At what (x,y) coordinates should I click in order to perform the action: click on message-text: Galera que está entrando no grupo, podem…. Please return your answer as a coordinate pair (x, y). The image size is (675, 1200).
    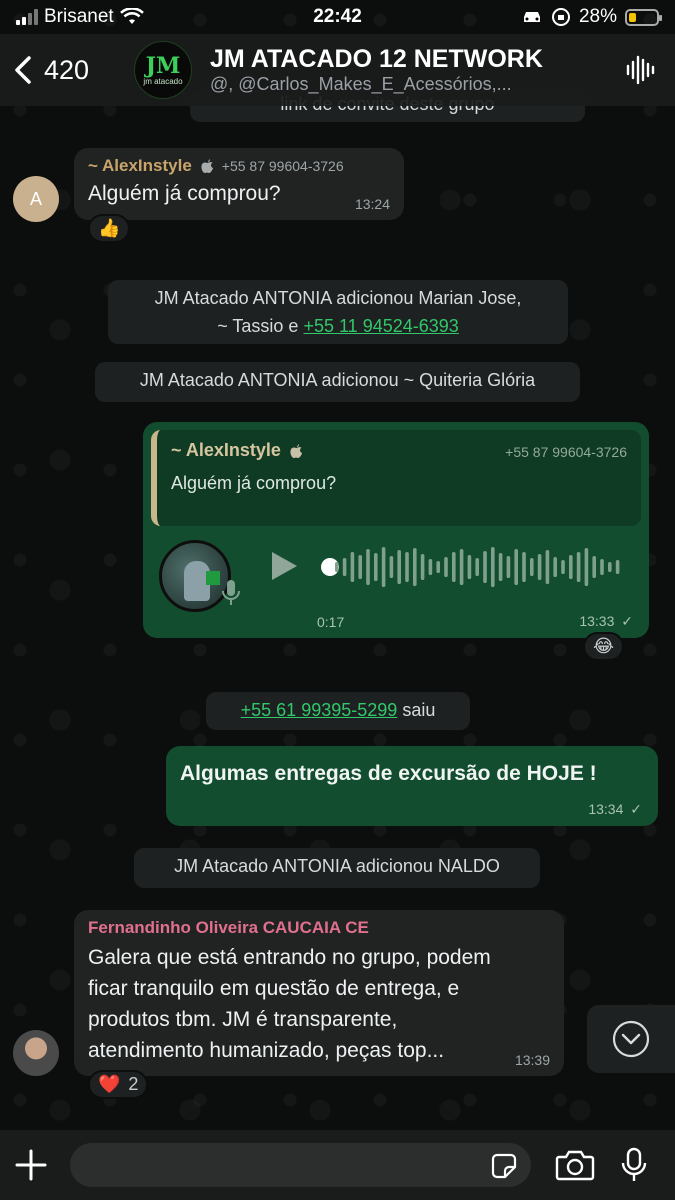
    Looking at the image, I should click on (319, 1004).